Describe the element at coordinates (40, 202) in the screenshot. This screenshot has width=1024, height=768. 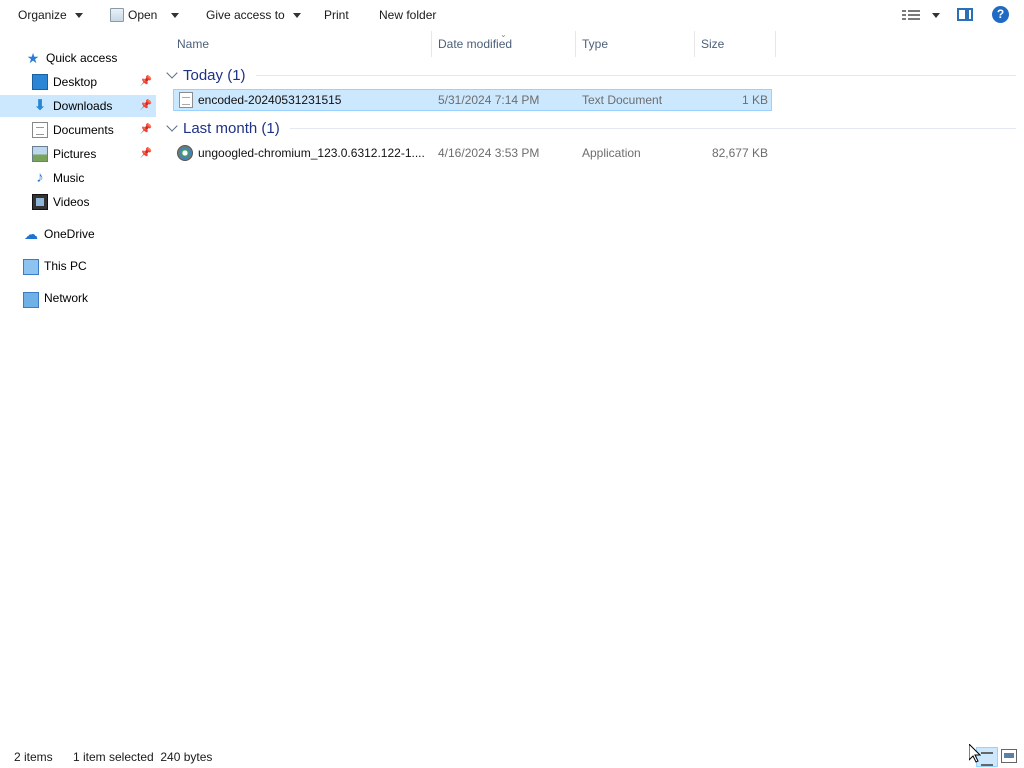
I see `videos-icon` at that location.